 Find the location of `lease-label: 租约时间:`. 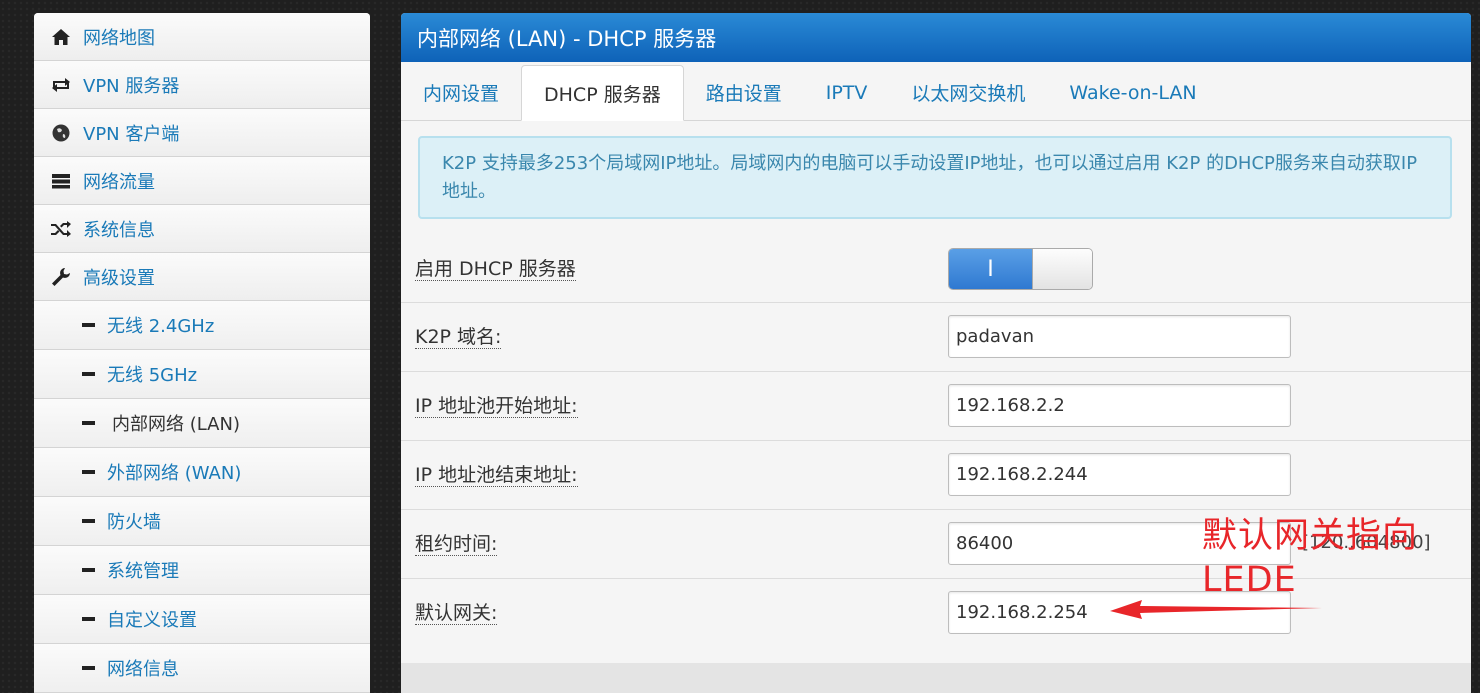

lease-label: 租约时间: is located at coordinates (456, 544).